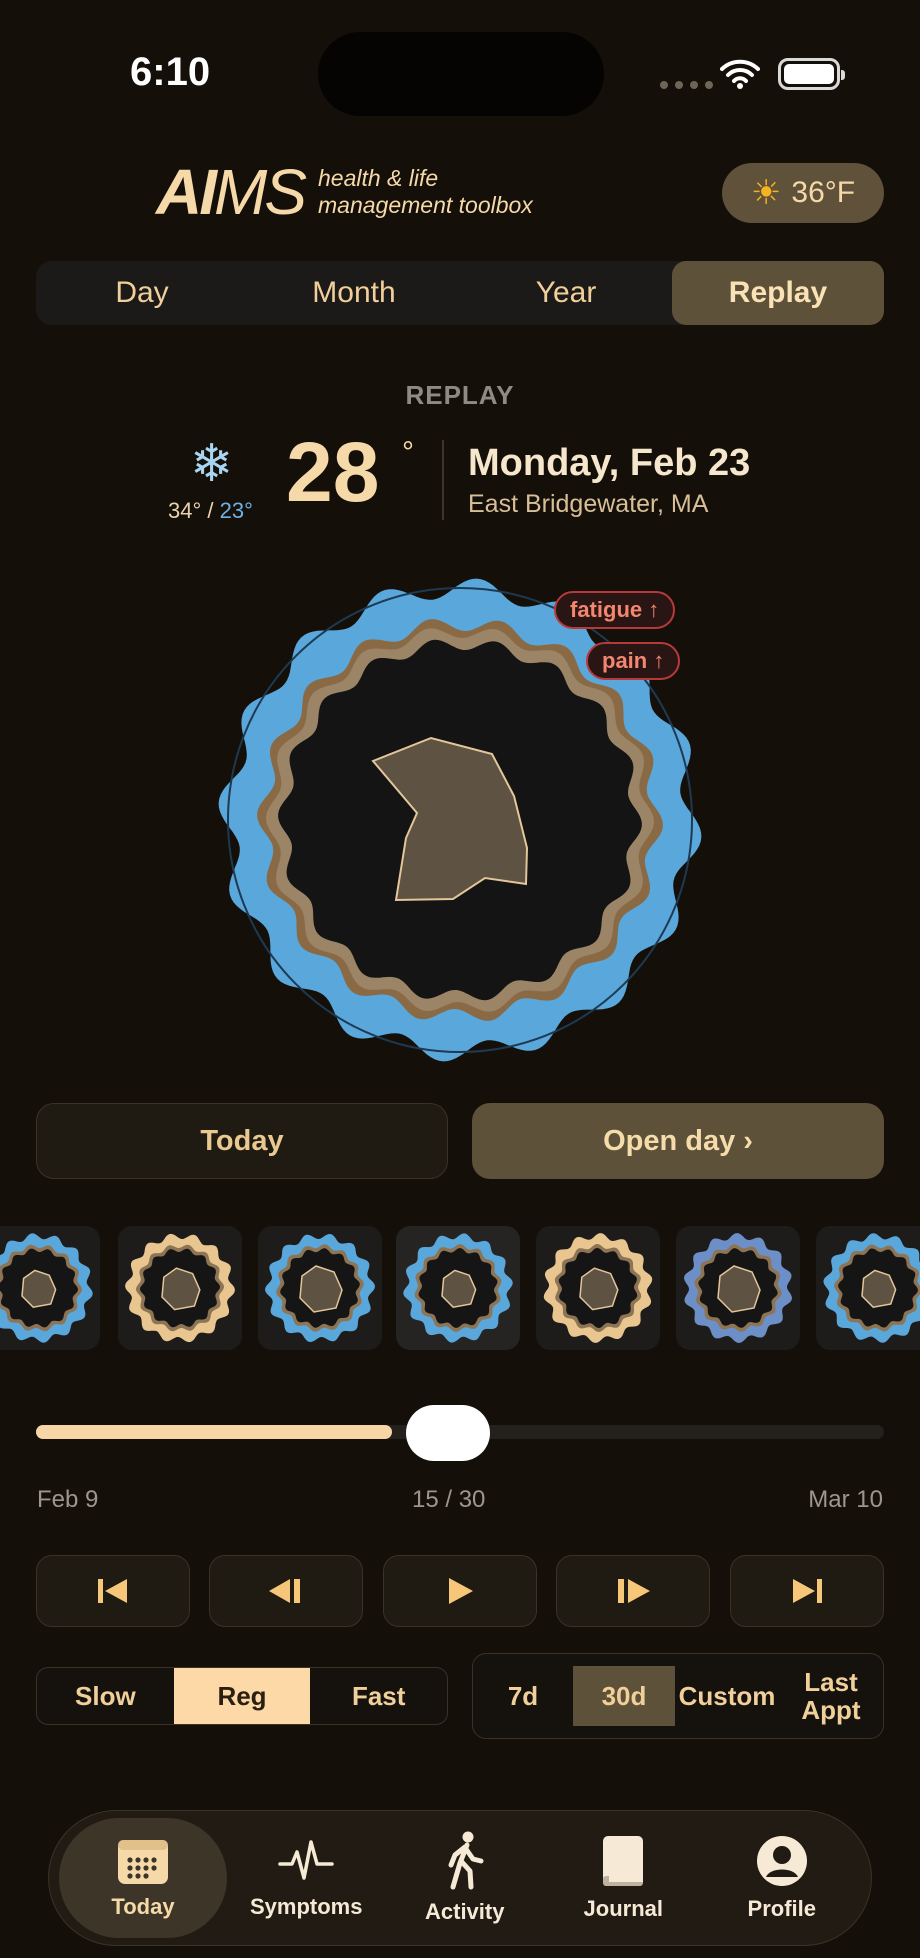 The height and width of the screenshot is (1958, 920). What do you see at coordinates (845, 1499) in the screenshot?
I see `timeline-end-label: Mar 10` at bounding box center [845, 1499].